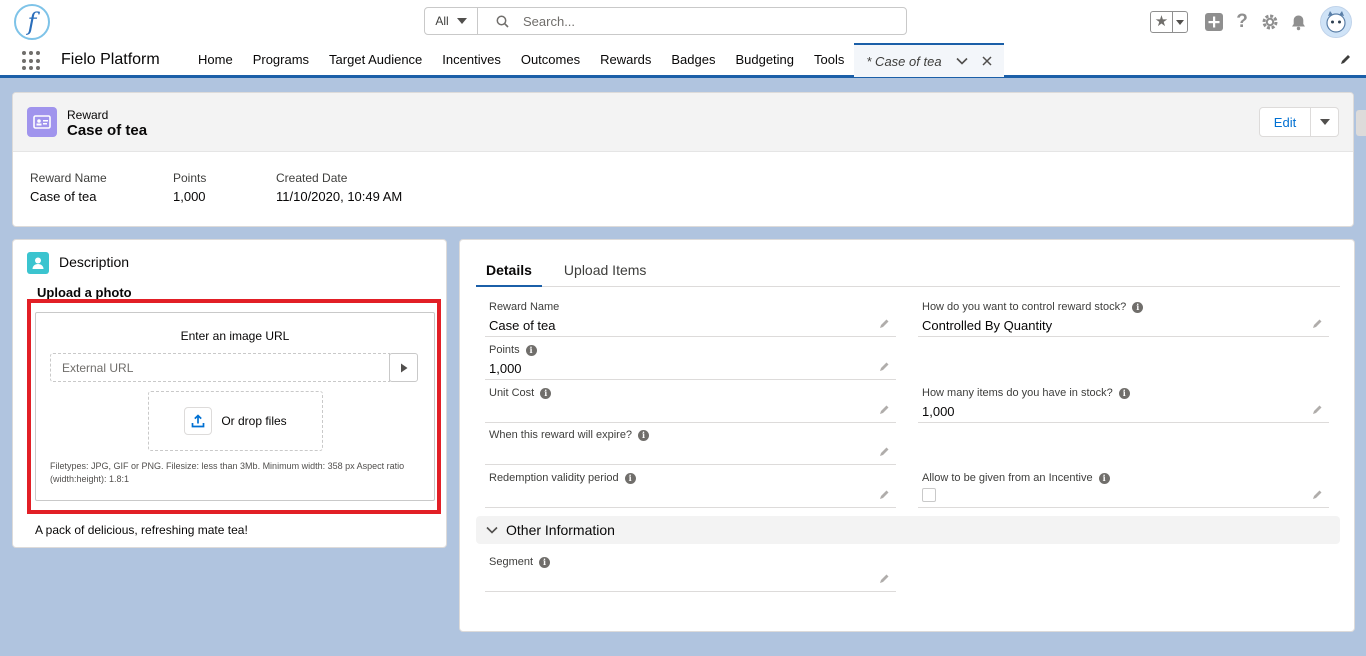  What do you see at coordinates (1016, 478) in the screenshot?
I see `field-label: Allow to be given from an Incentive i` at bounding box center [1016, 478].